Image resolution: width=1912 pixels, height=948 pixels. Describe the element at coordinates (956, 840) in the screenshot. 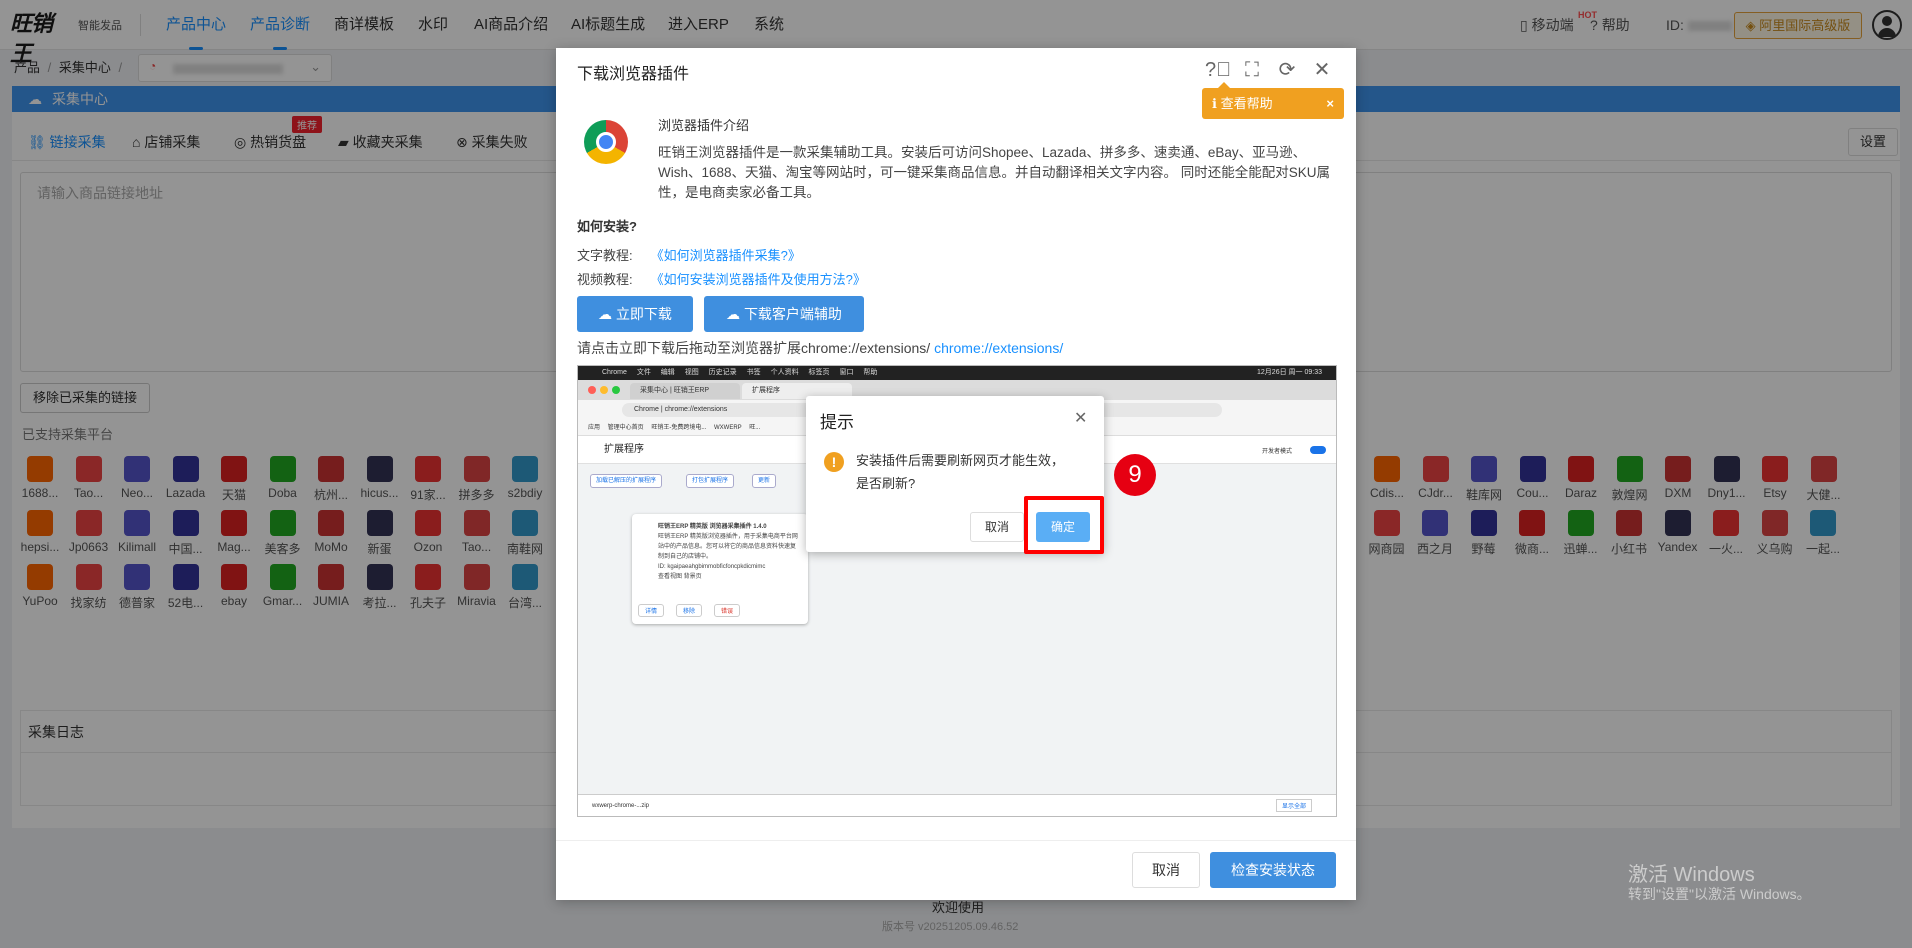

I see `modal-footer-divider` at that location.